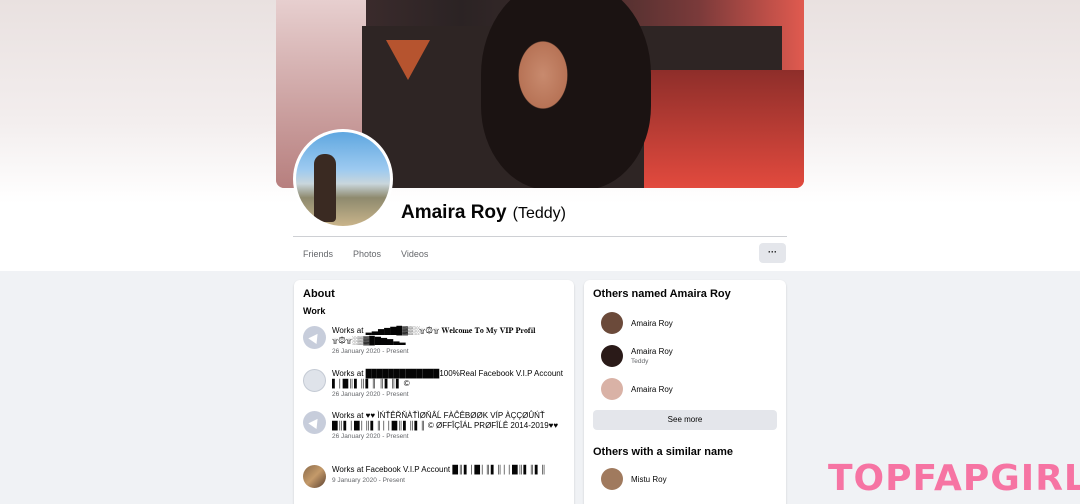  What do you see at coordinates (649, 479) in the screenshot?
I see `person-name: Mistu Roy` at bounding box center [649, 479].